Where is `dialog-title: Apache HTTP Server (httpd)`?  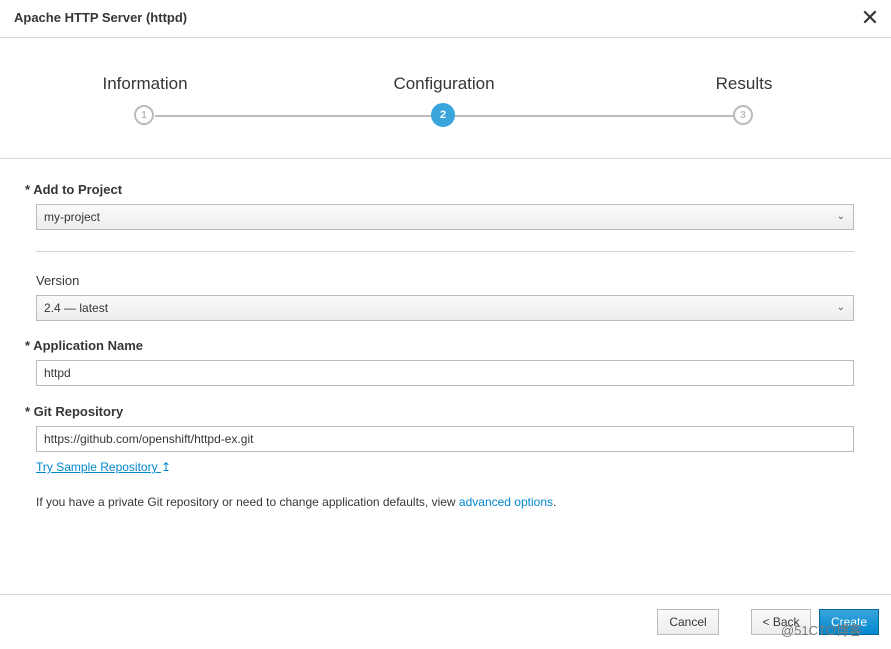 dialog-title: Apache HTTP Server (httpd) is located at coordinates (101, 17).